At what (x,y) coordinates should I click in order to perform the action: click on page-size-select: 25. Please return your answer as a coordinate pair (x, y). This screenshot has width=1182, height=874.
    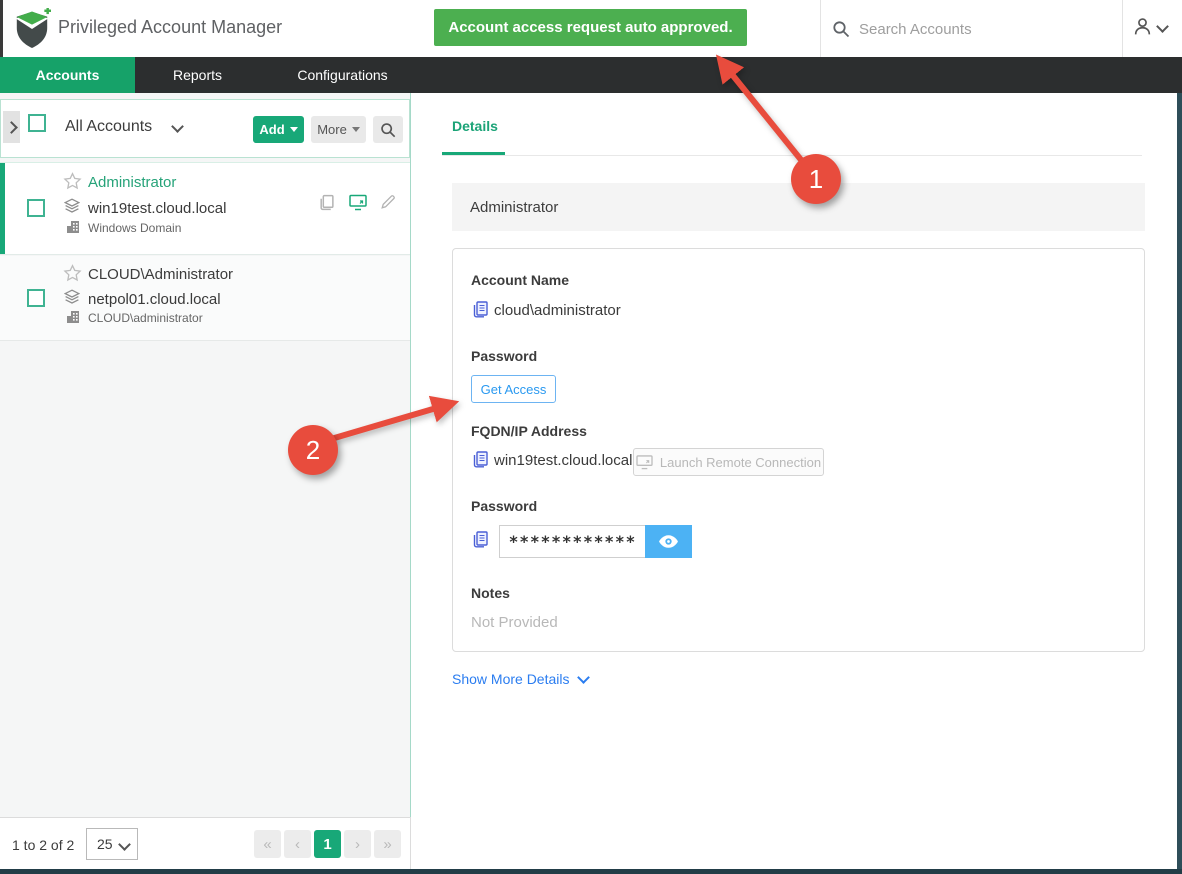
    Looking at the image, I should click on (112, 844).